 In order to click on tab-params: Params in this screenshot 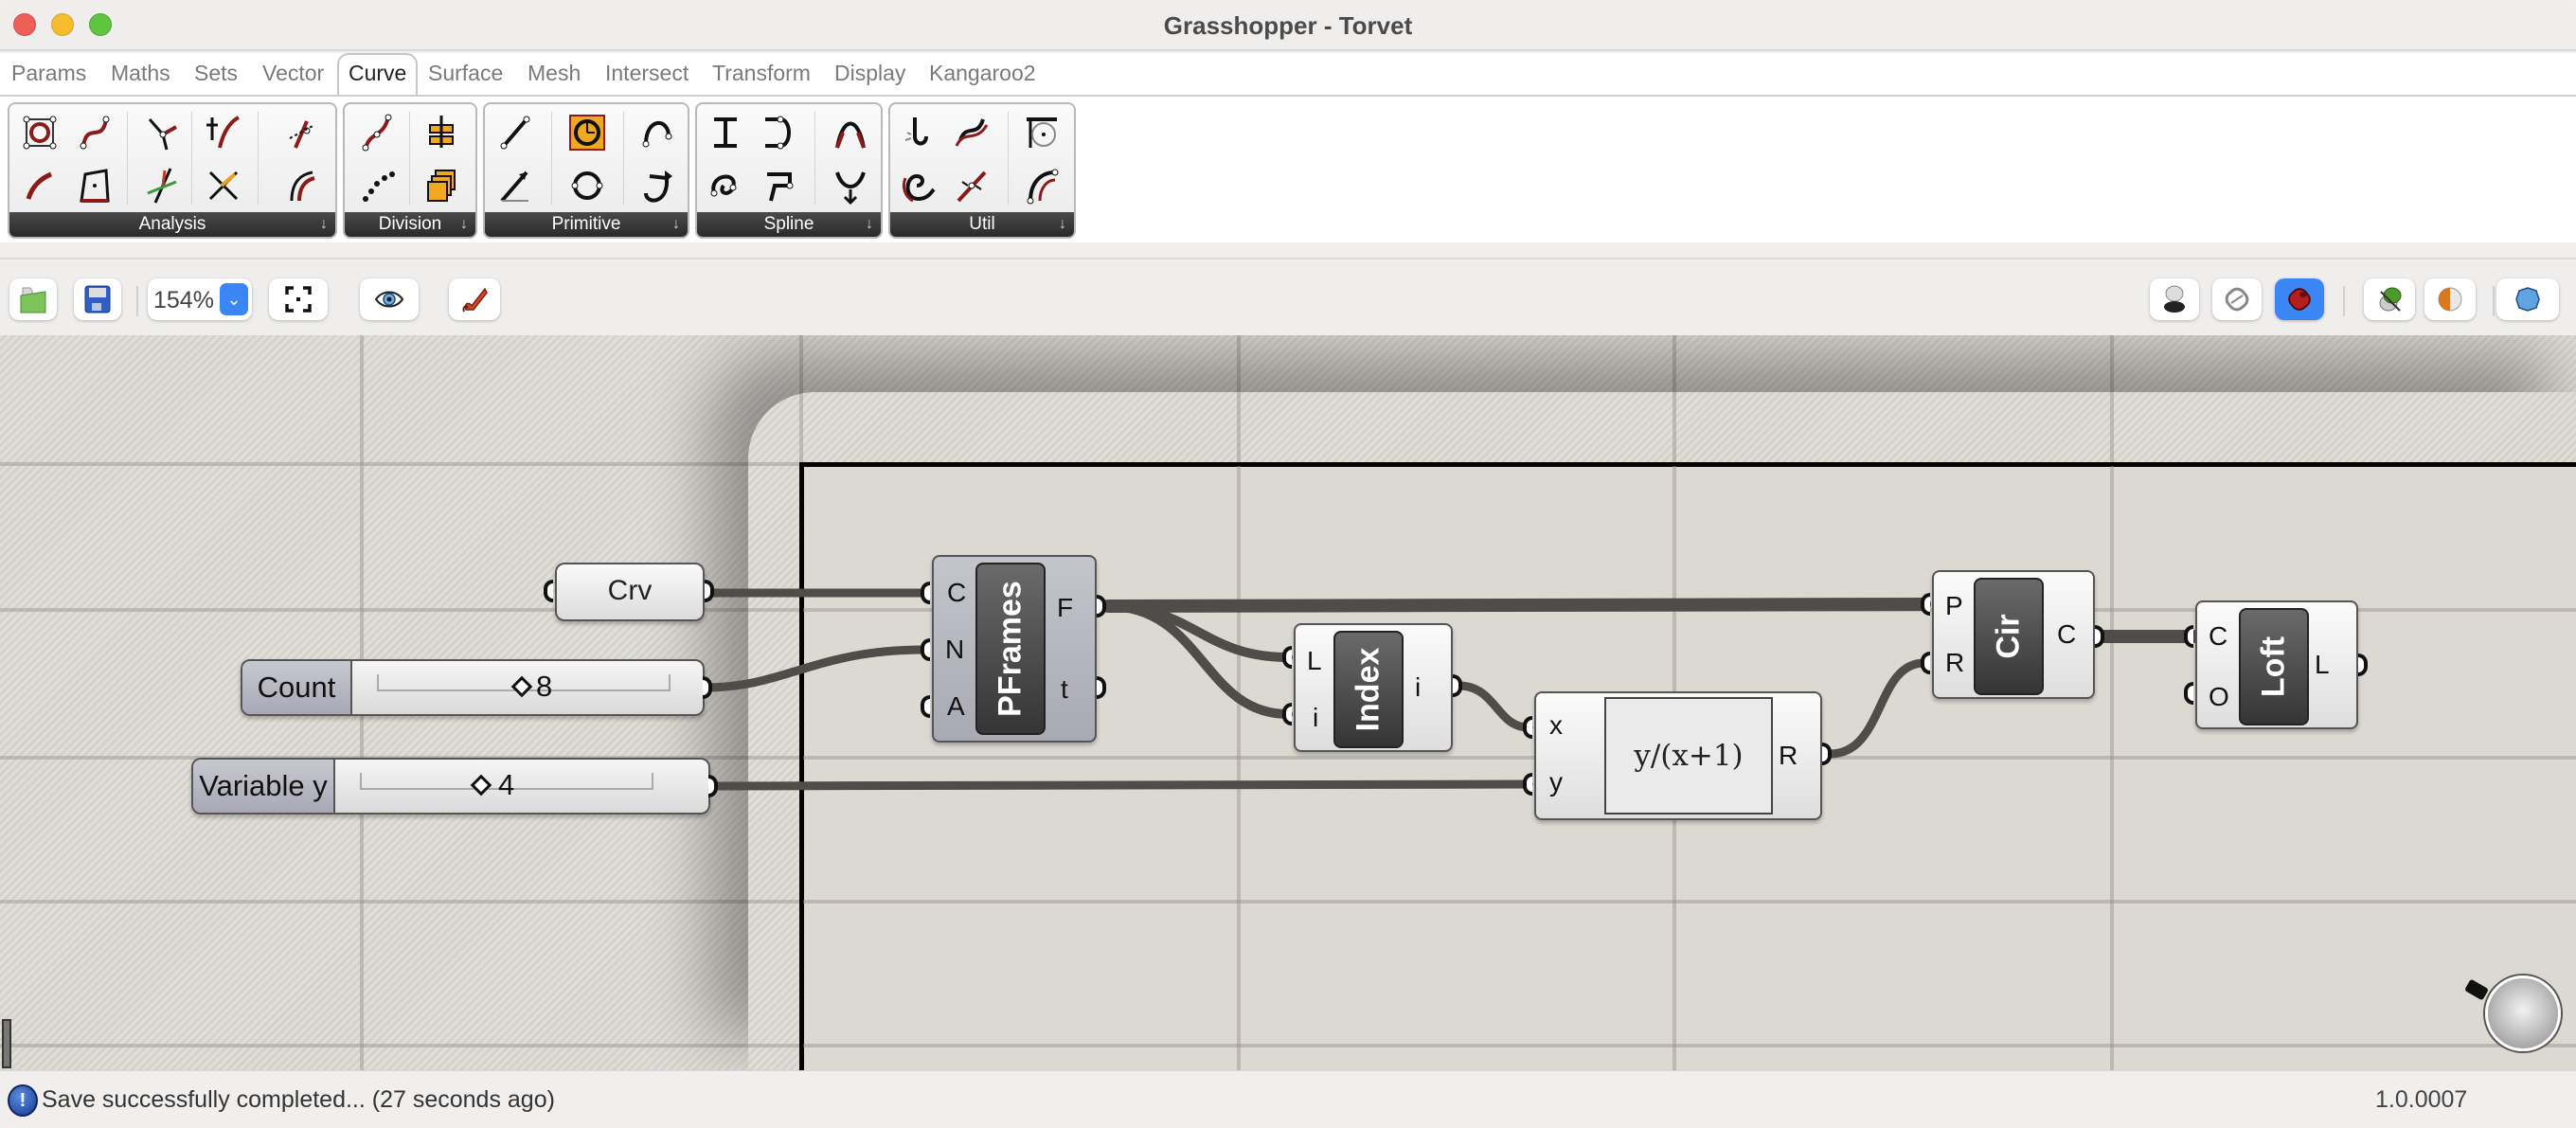, I will do `click(48, 74)`.